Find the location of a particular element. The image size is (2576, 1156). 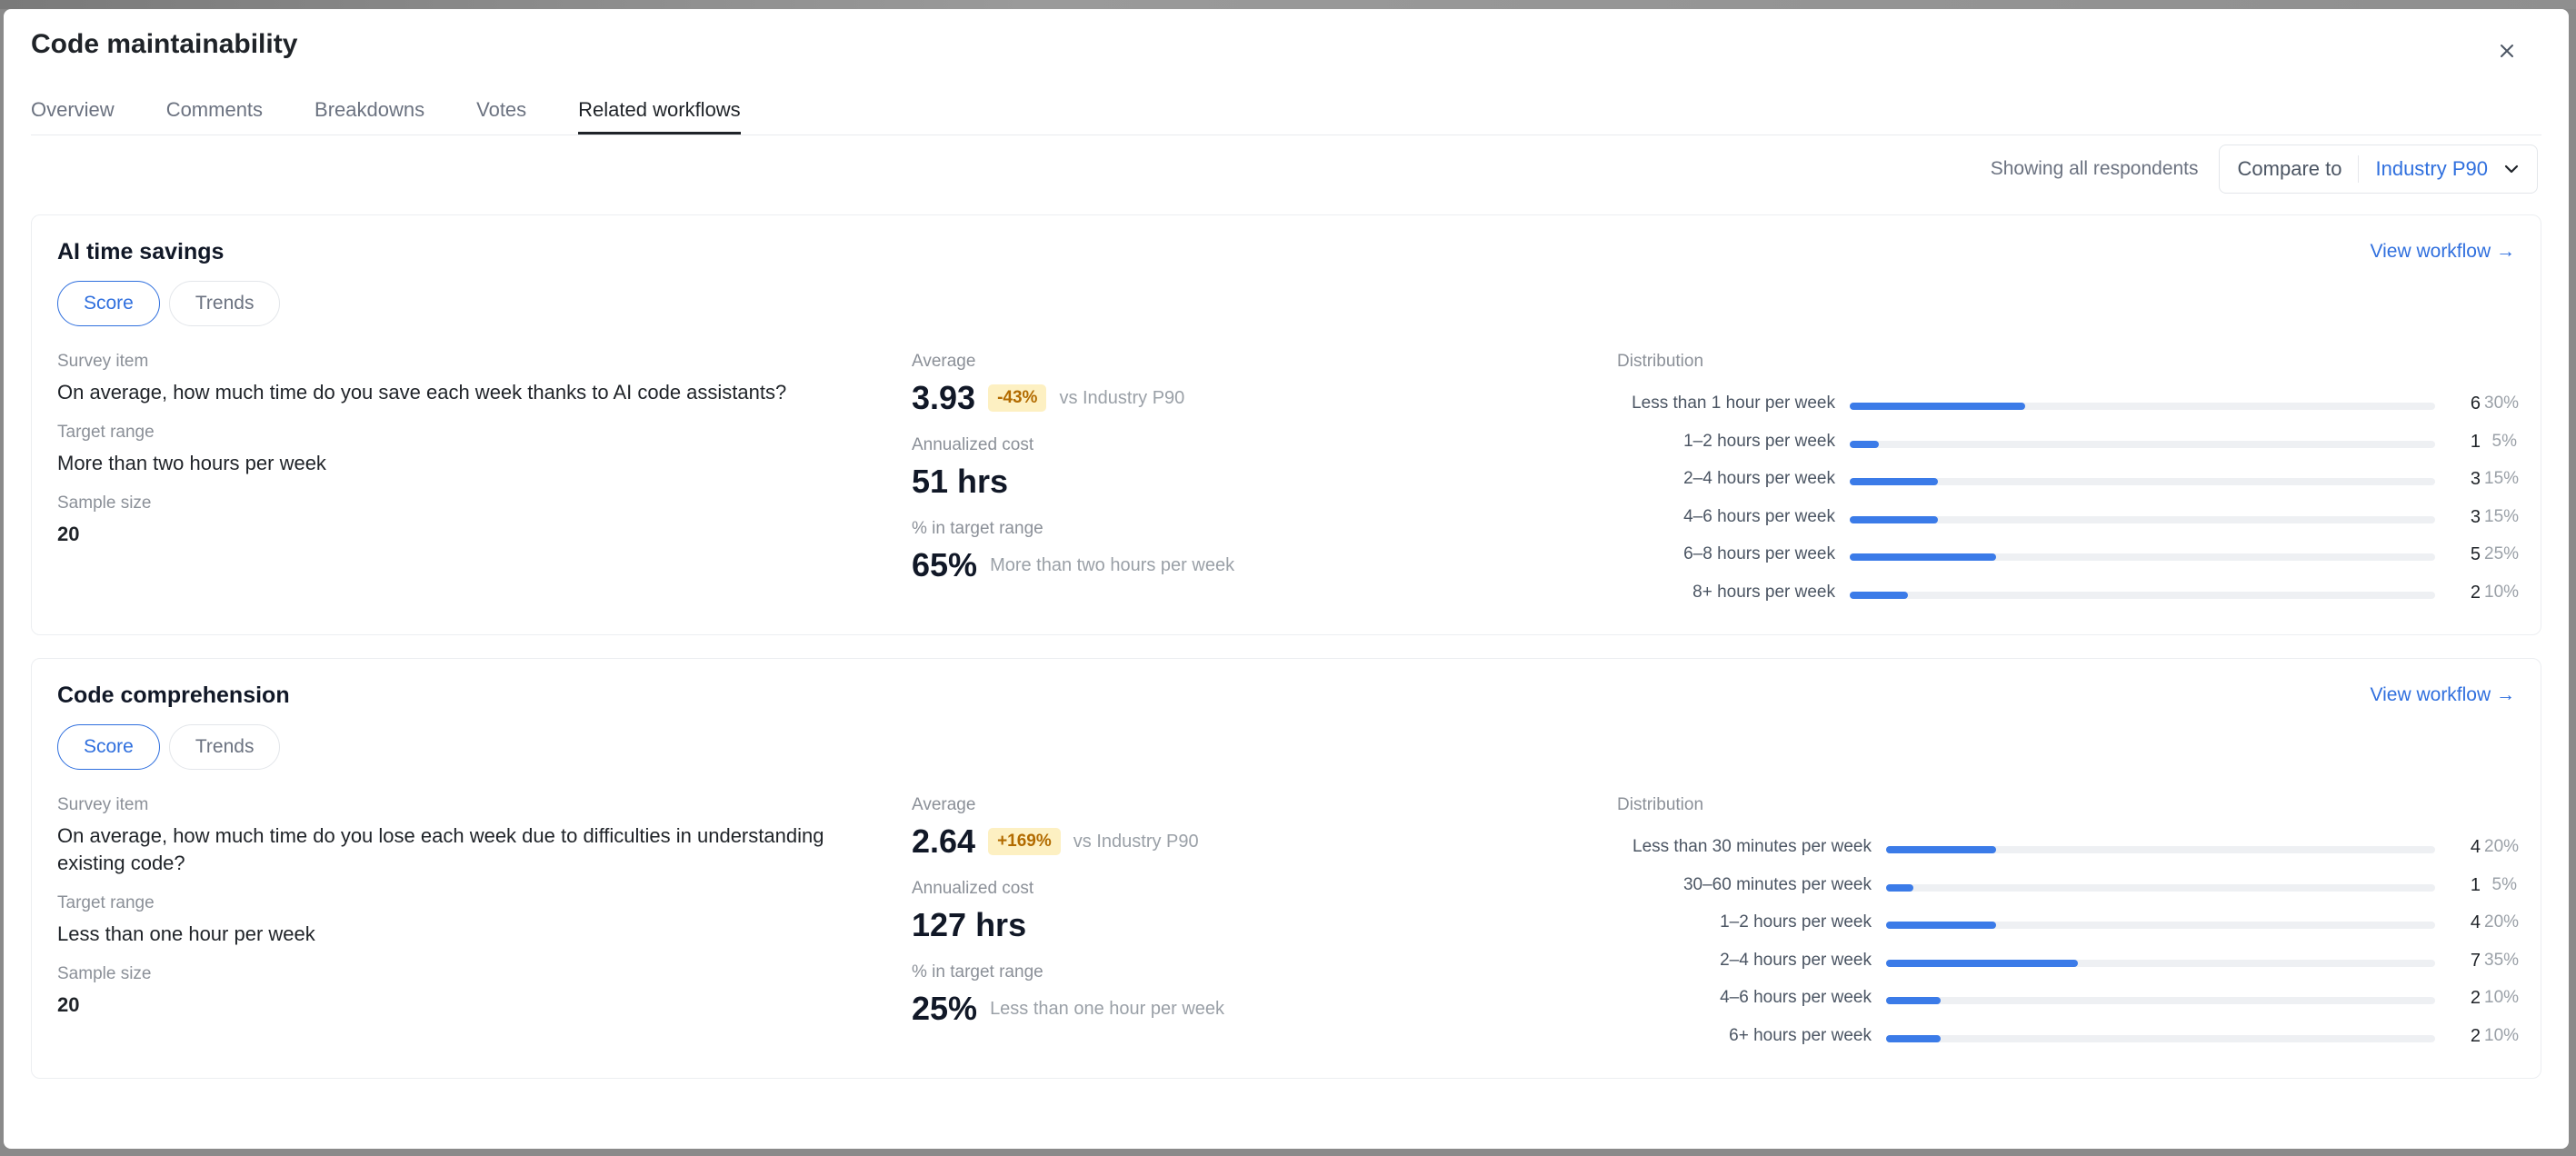

distribution-percent: 30% is located at coordinates (2502, 403).